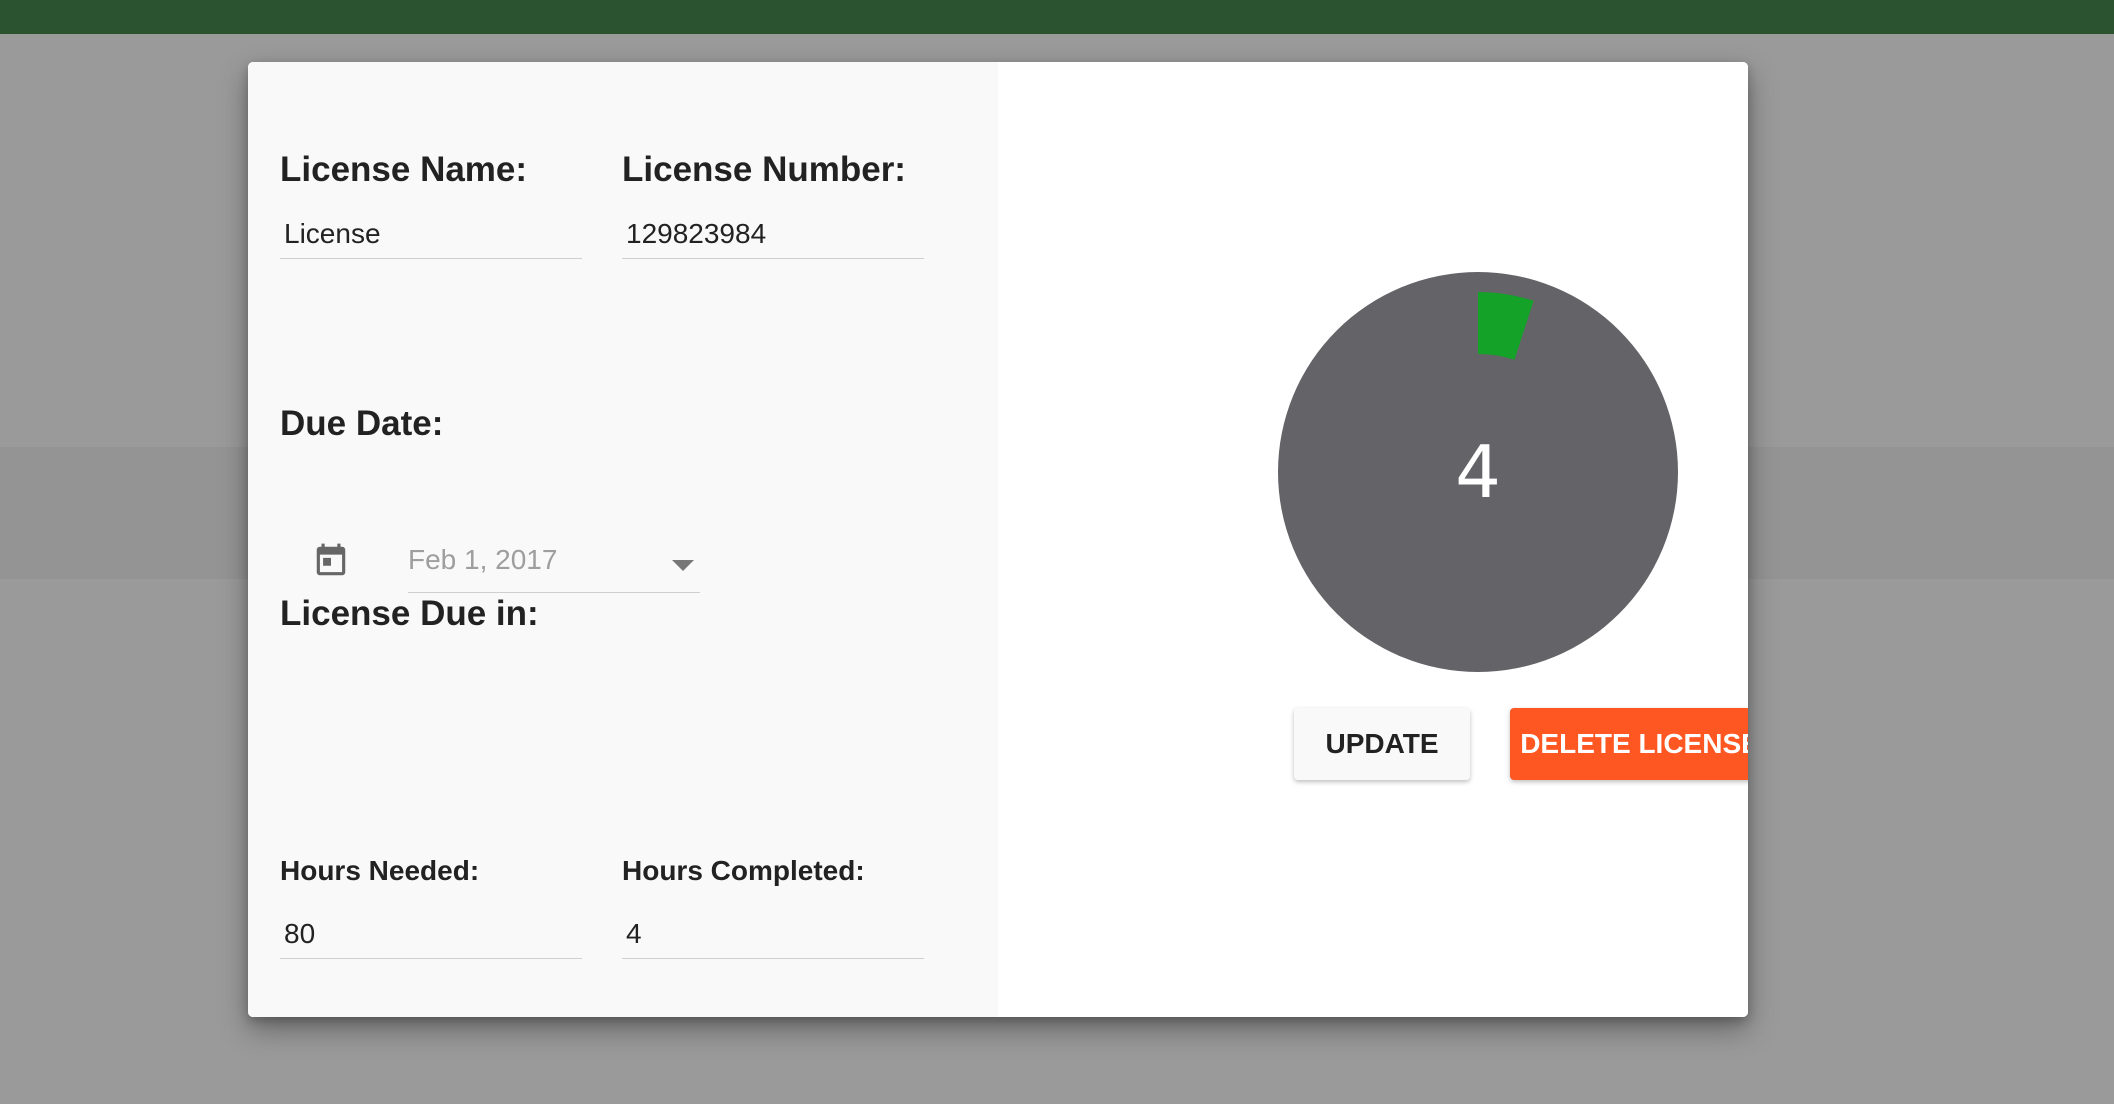 This screenshot has height=1104, width=2114. I want to click on update-button: UPDATE, so click(1382, 744).